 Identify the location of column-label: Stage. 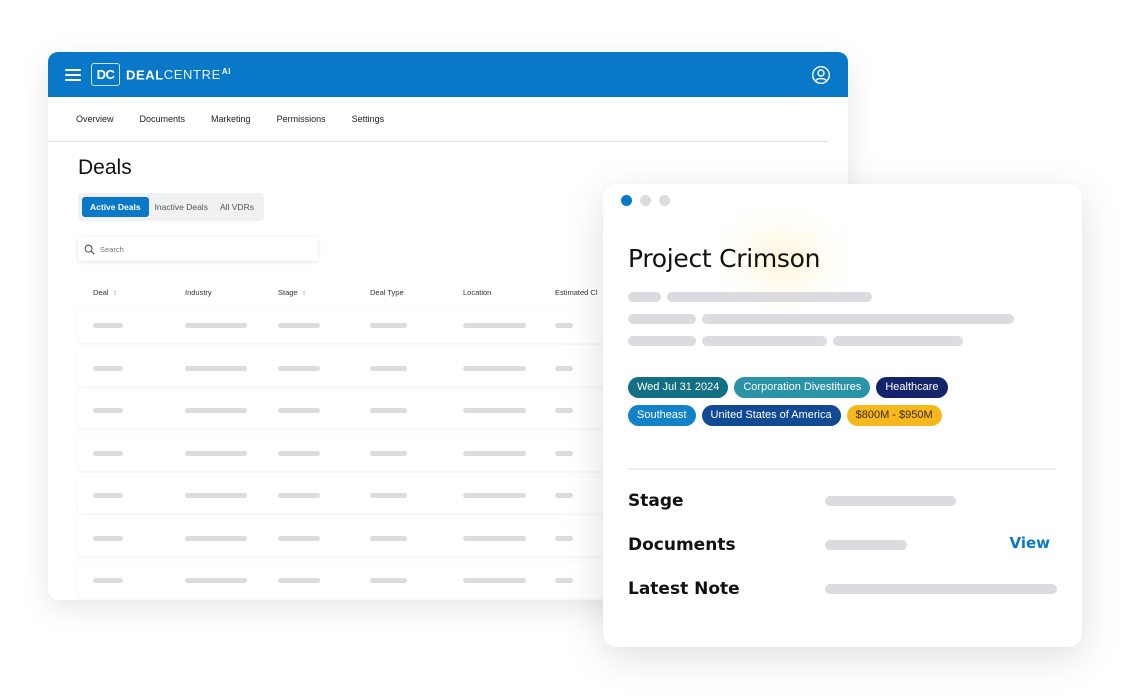
(288, 292).